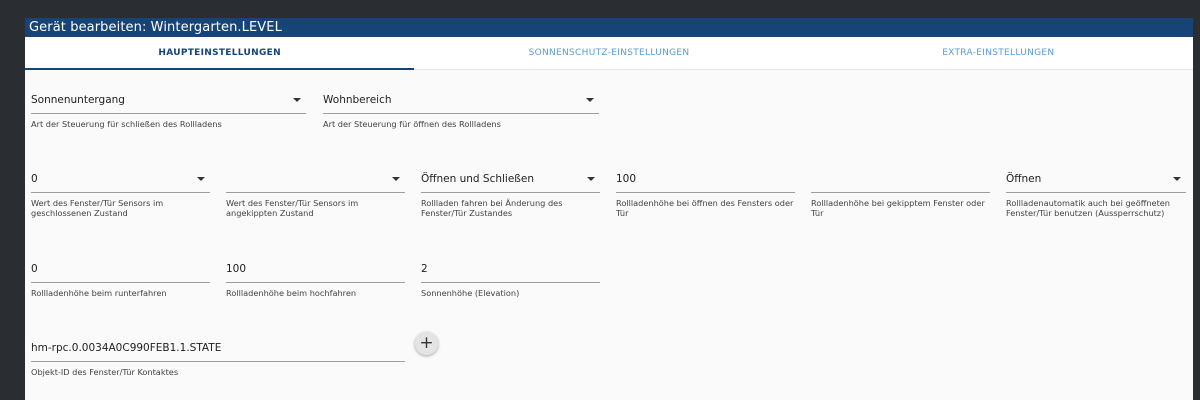 Image resolution: width=1200 pixels, height=400 pixels. Describe the element at coordinates (219, 53) in the screenshot. I see `tab-haupteinstellungen: HAUPTEINSTELLUNGEN` at that location.